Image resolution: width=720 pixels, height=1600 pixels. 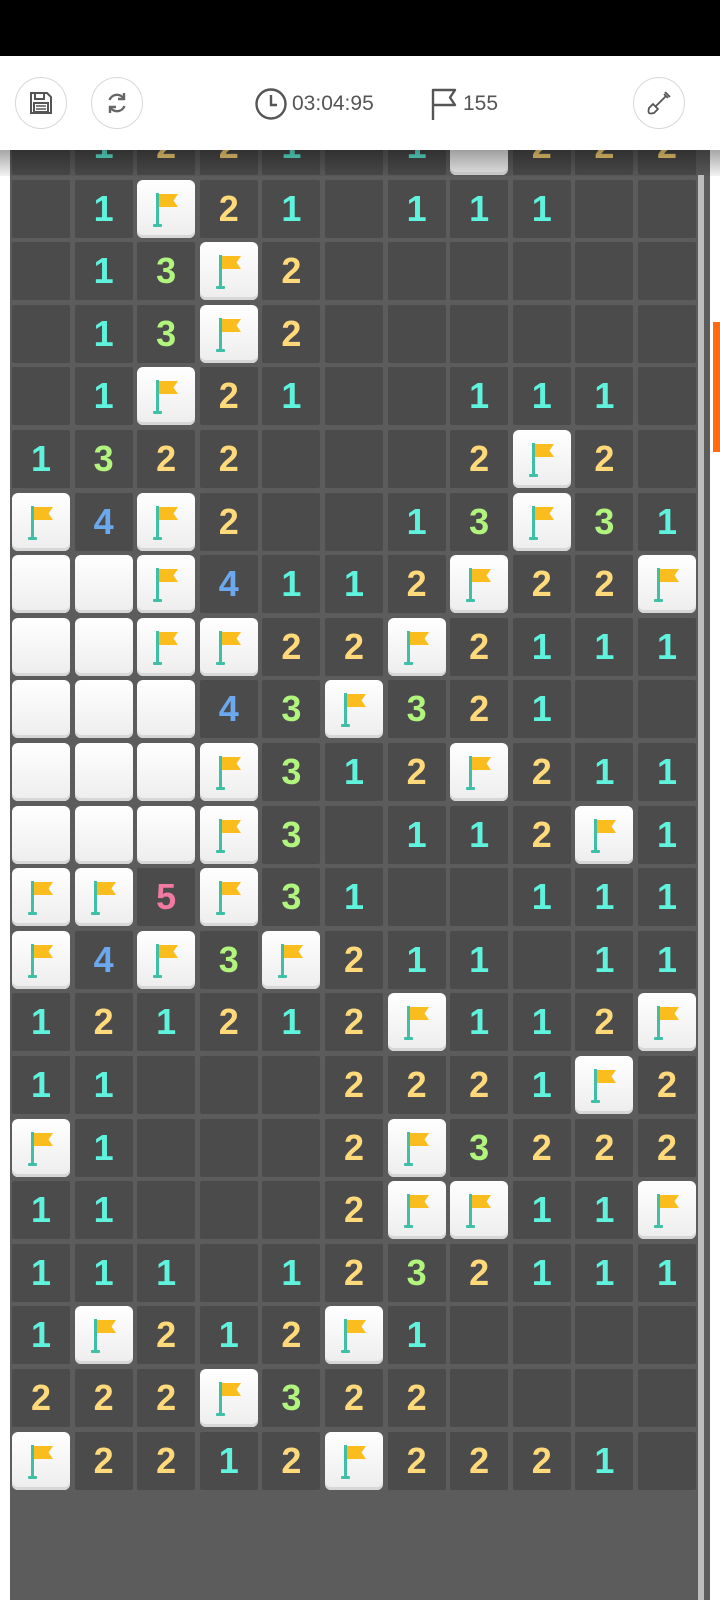 I want to click on dig-tool-button, so click(x=659, y=103).